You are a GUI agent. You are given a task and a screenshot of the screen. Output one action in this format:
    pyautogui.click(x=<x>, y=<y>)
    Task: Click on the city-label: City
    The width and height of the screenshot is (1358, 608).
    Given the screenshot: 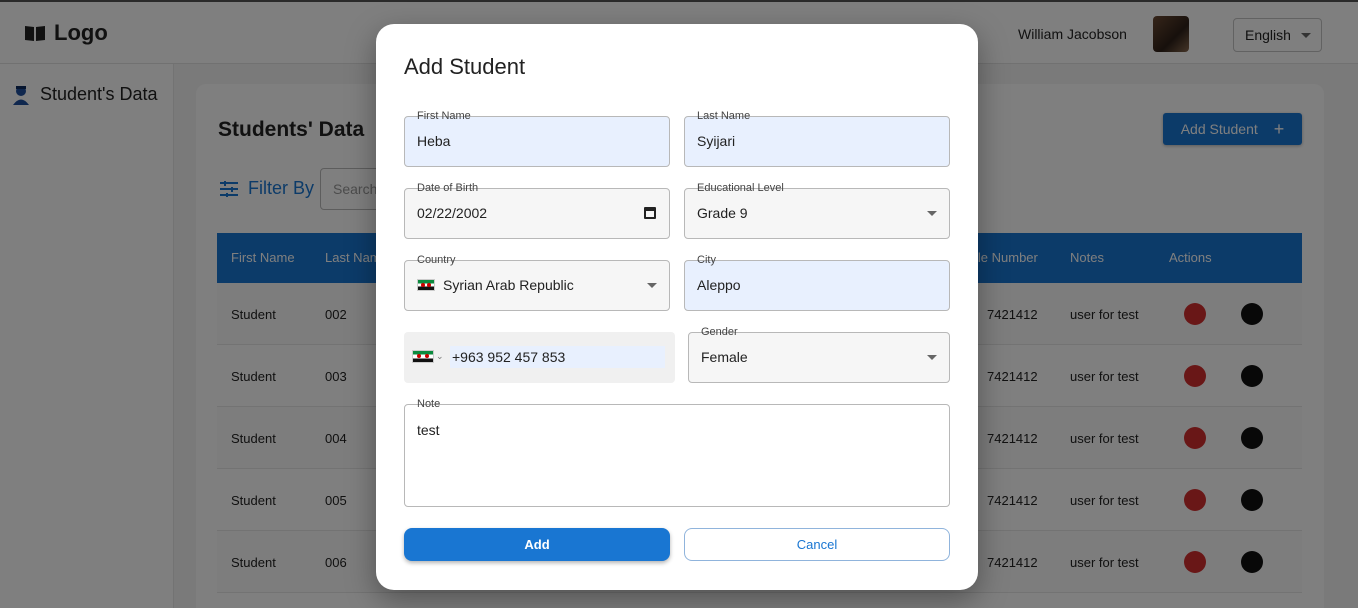 What is the action you would take?
    pyautogui.click(x=706, y=260)
    